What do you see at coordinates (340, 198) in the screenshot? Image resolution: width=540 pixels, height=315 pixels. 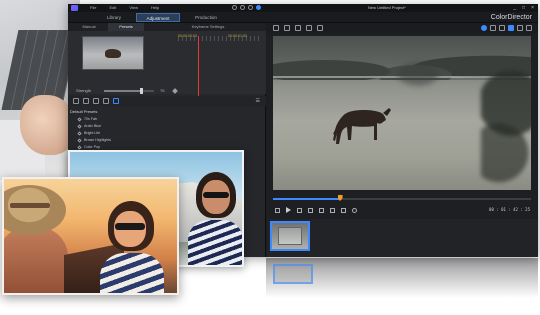 I see `scrub-playhead` at bounding box center [340, 198].